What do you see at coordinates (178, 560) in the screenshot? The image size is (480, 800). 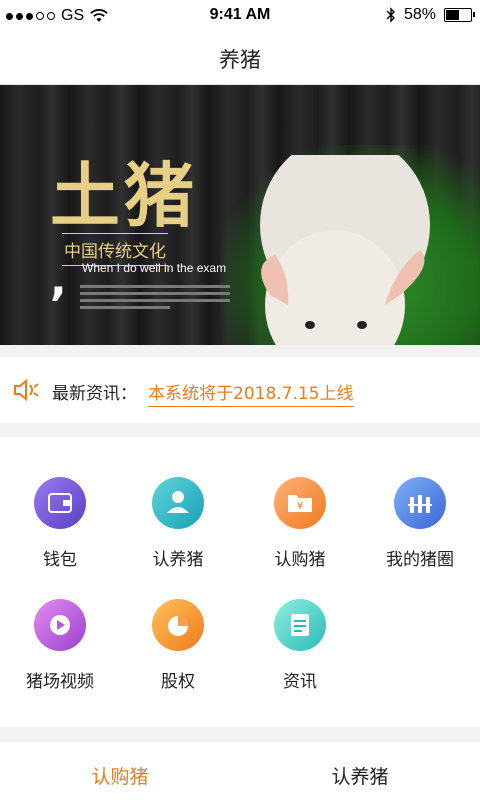 I see `menu-item-label: 认养猪` at bounding box center [178, 560].